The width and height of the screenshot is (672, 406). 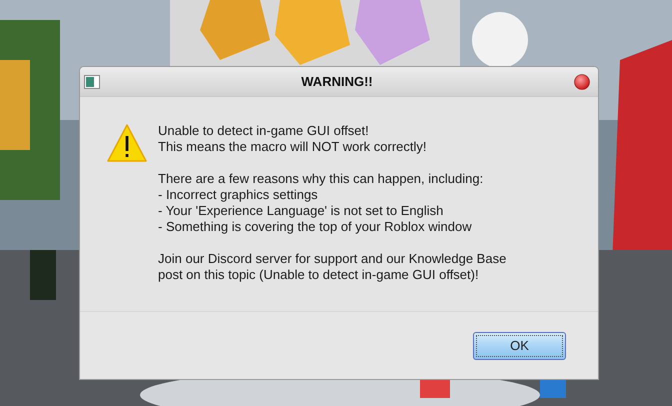 I want to click on message-paragraph: Unable to detect in-game GUI offset! This means the macro will NOT work correctly!, so click(x=293, y=139).